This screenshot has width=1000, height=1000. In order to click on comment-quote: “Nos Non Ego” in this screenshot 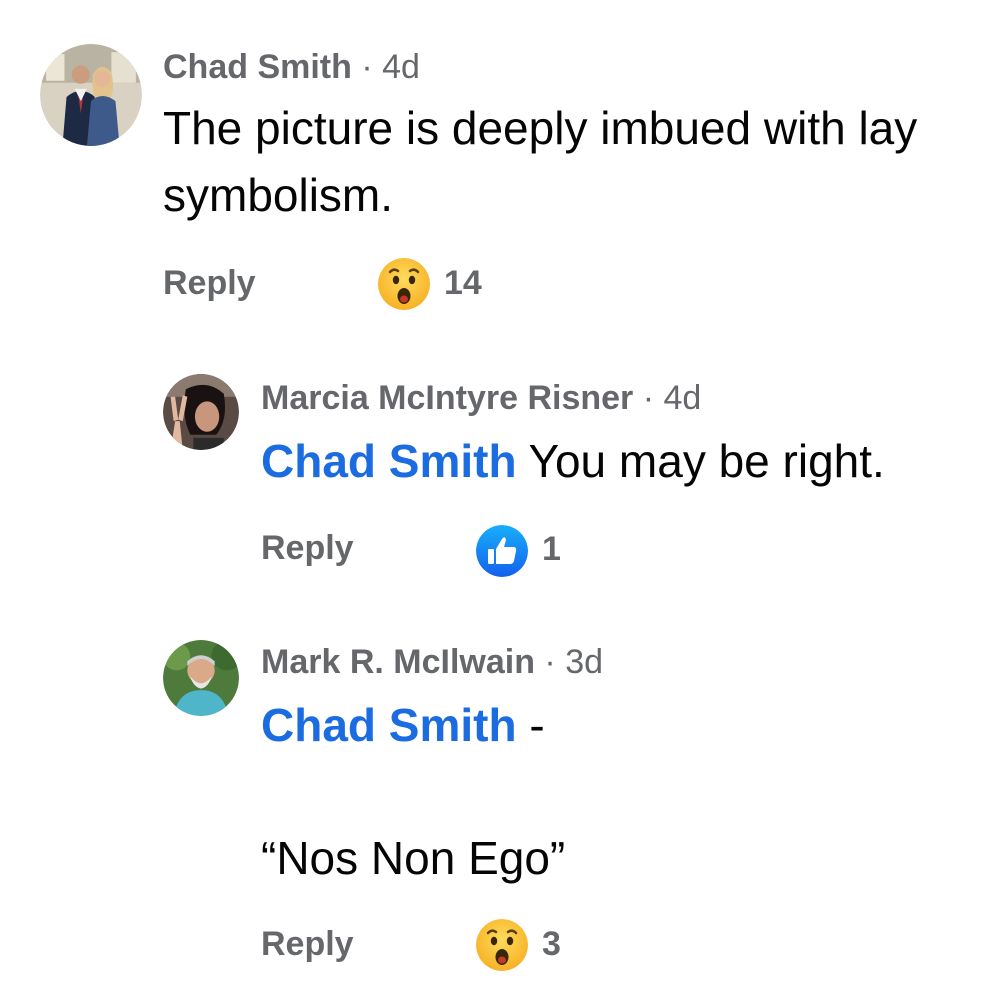, I will do `click(413, 858)`.